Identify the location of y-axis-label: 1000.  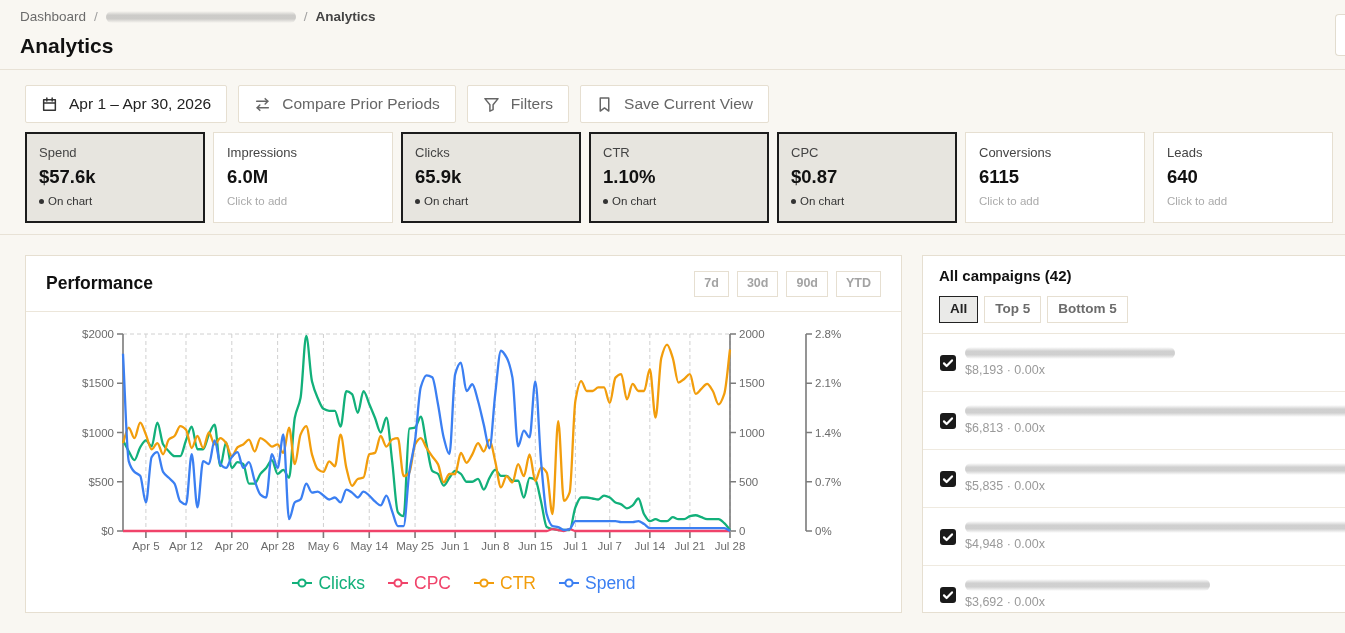
(752, 432).